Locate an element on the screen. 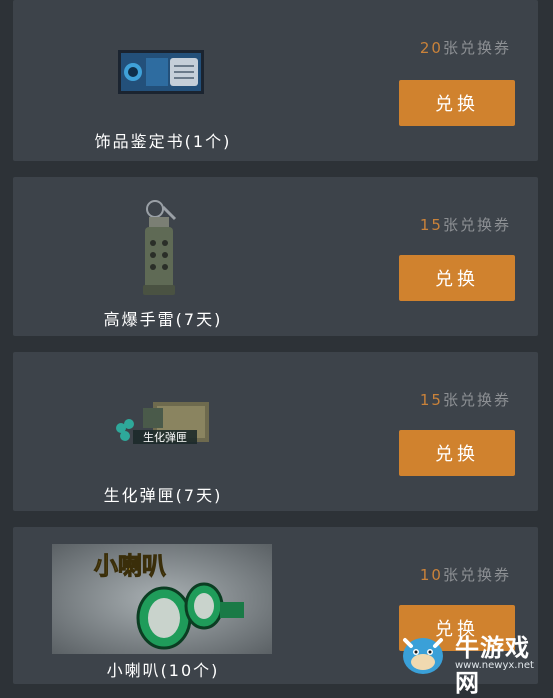 The width and height of the screenshot is (553, 698). cow-mascot-icon is located at coordinates (423, 656).